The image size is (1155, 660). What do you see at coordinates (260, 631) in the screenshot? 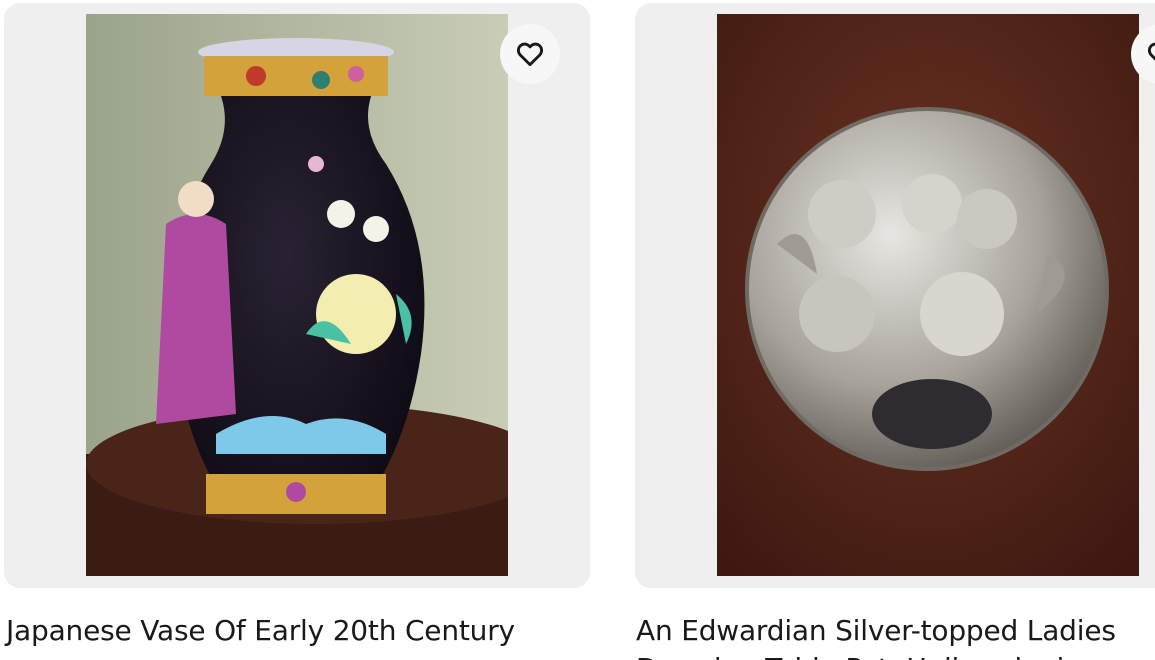
I see `listing-title: Japanese Vase Of Early 20th Century` at bounding box center [260, 631].